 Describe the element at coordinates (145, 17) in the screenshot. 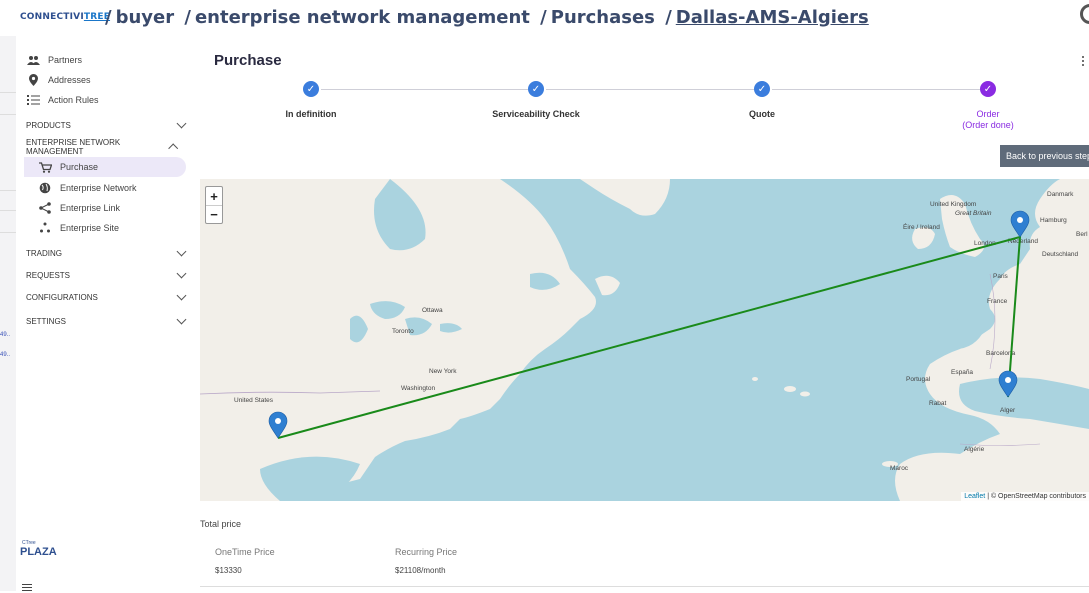

I see `breadcrumb-buyer: buyer` at that location.